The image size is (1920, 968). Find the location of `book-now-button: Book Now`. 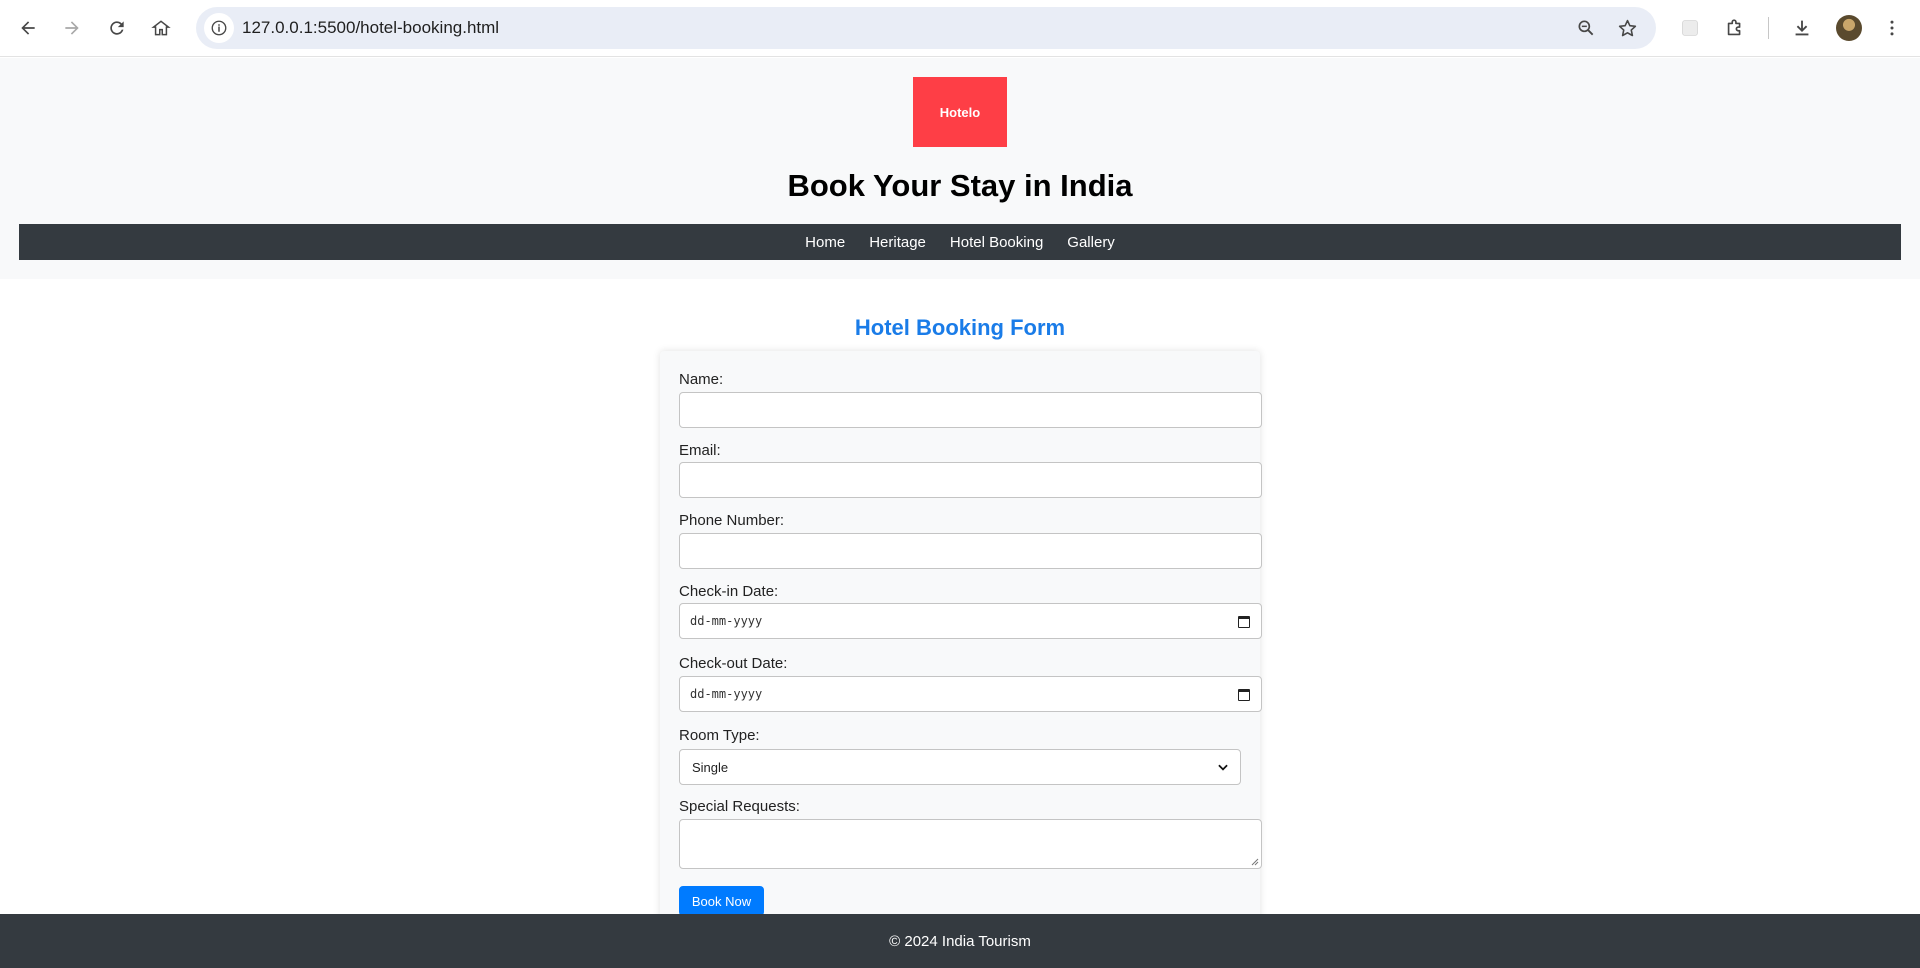

book-now-button: Book Now is located at coordinates (721, 901).